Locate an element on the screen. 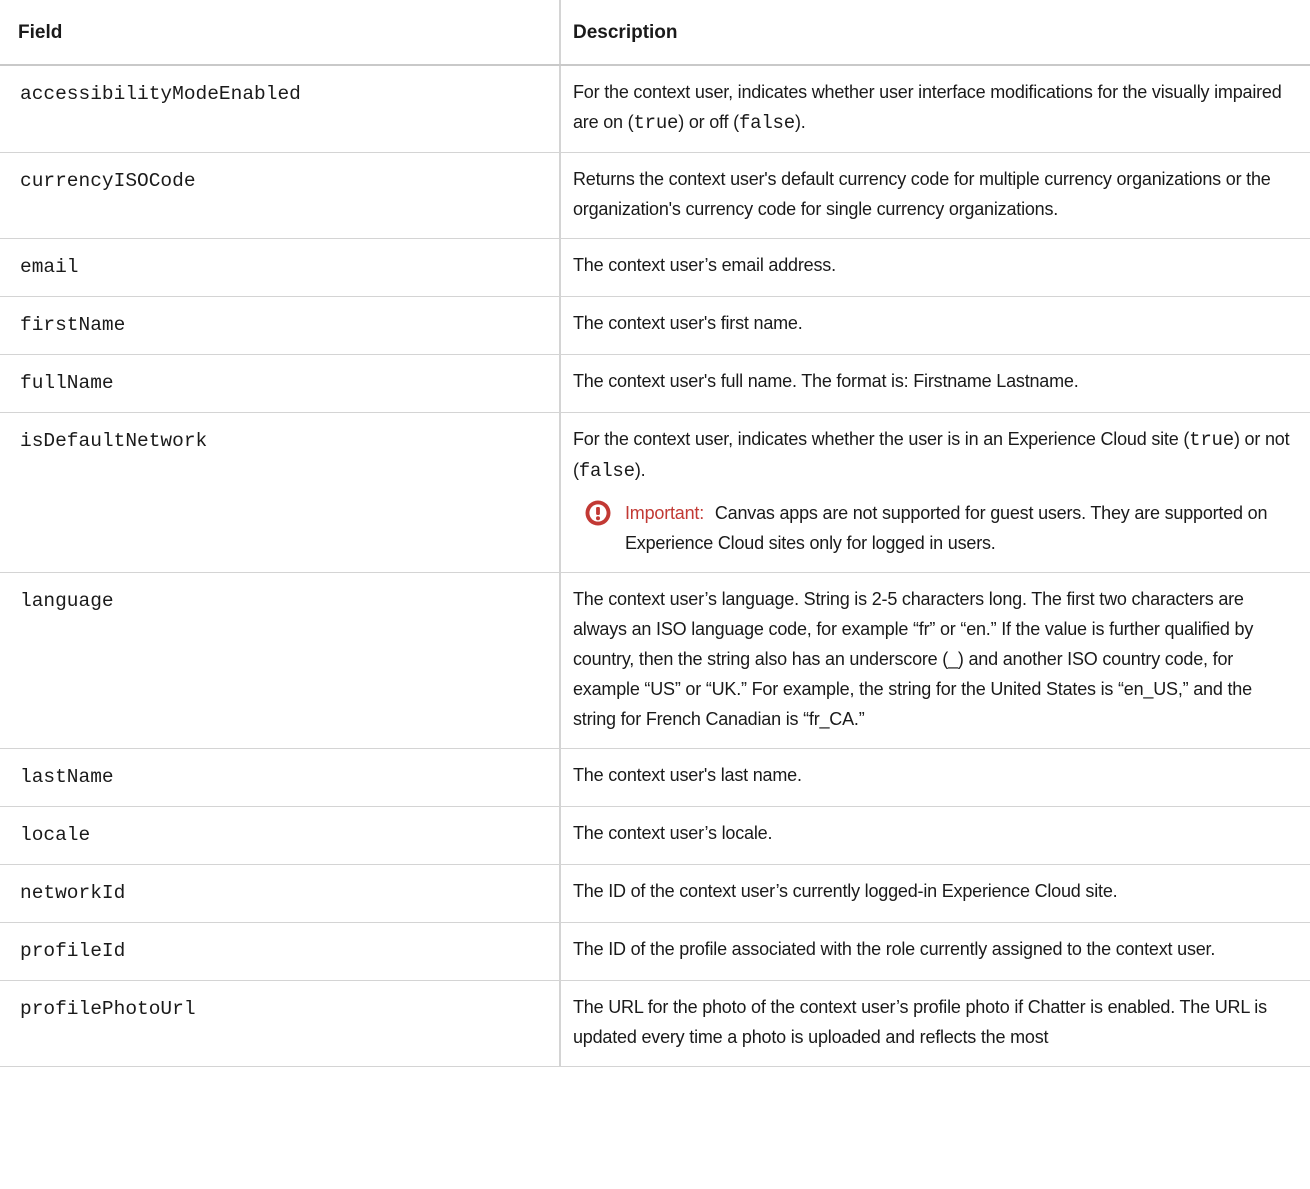 Image resolution: width=1310 pixels, height=1189 pixels. field-name: profileId is located at coordinates (280, 951).